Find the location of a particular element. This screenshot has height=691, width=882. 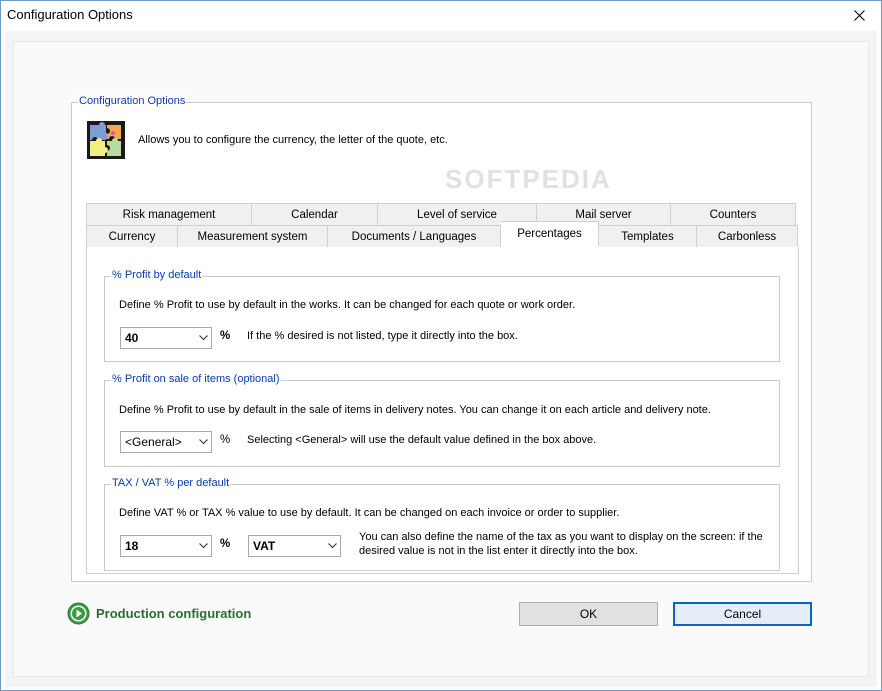

cancel-button-label: Cancel is located at coordinates (742, 614).